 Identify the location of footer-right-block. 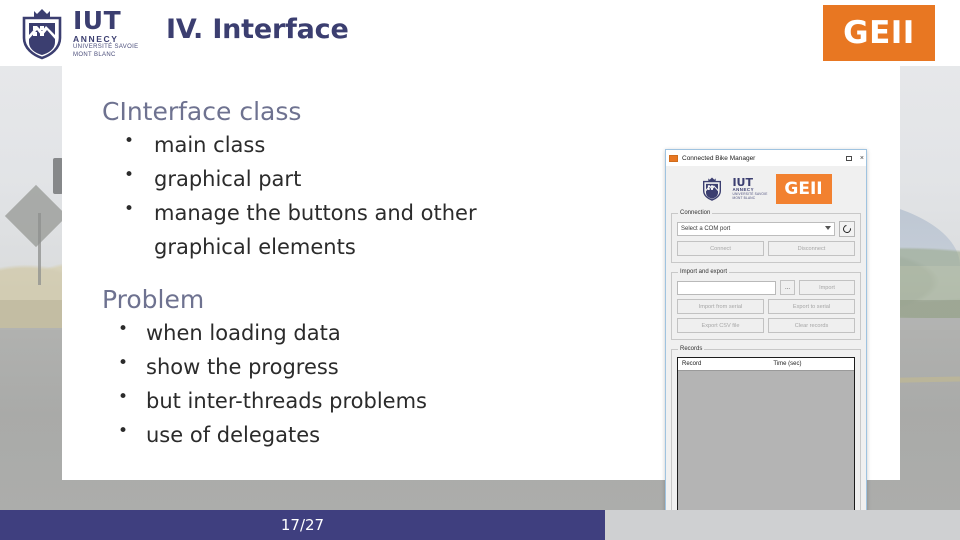
(782, 525).